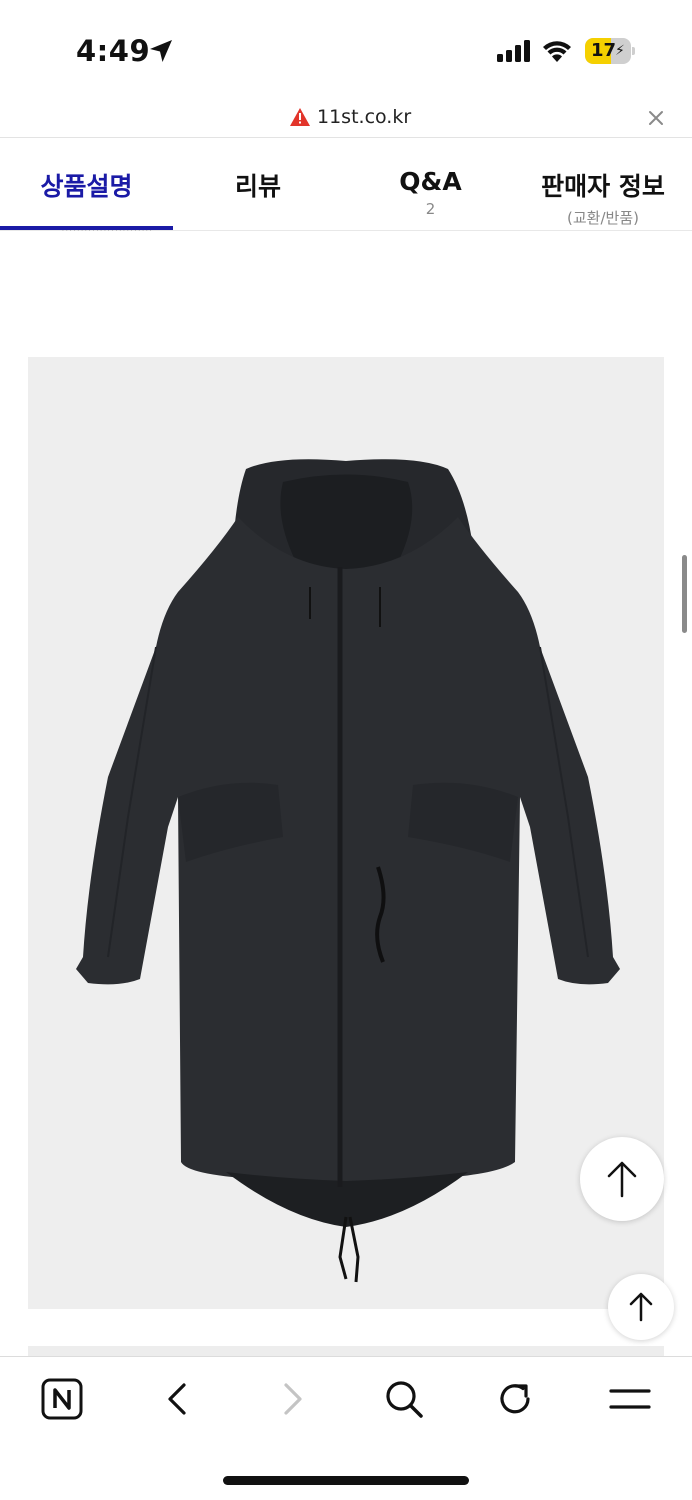 The height and width of the screenshot is (1500, 692). I want to click on home-indicator, so click(346, 1480).